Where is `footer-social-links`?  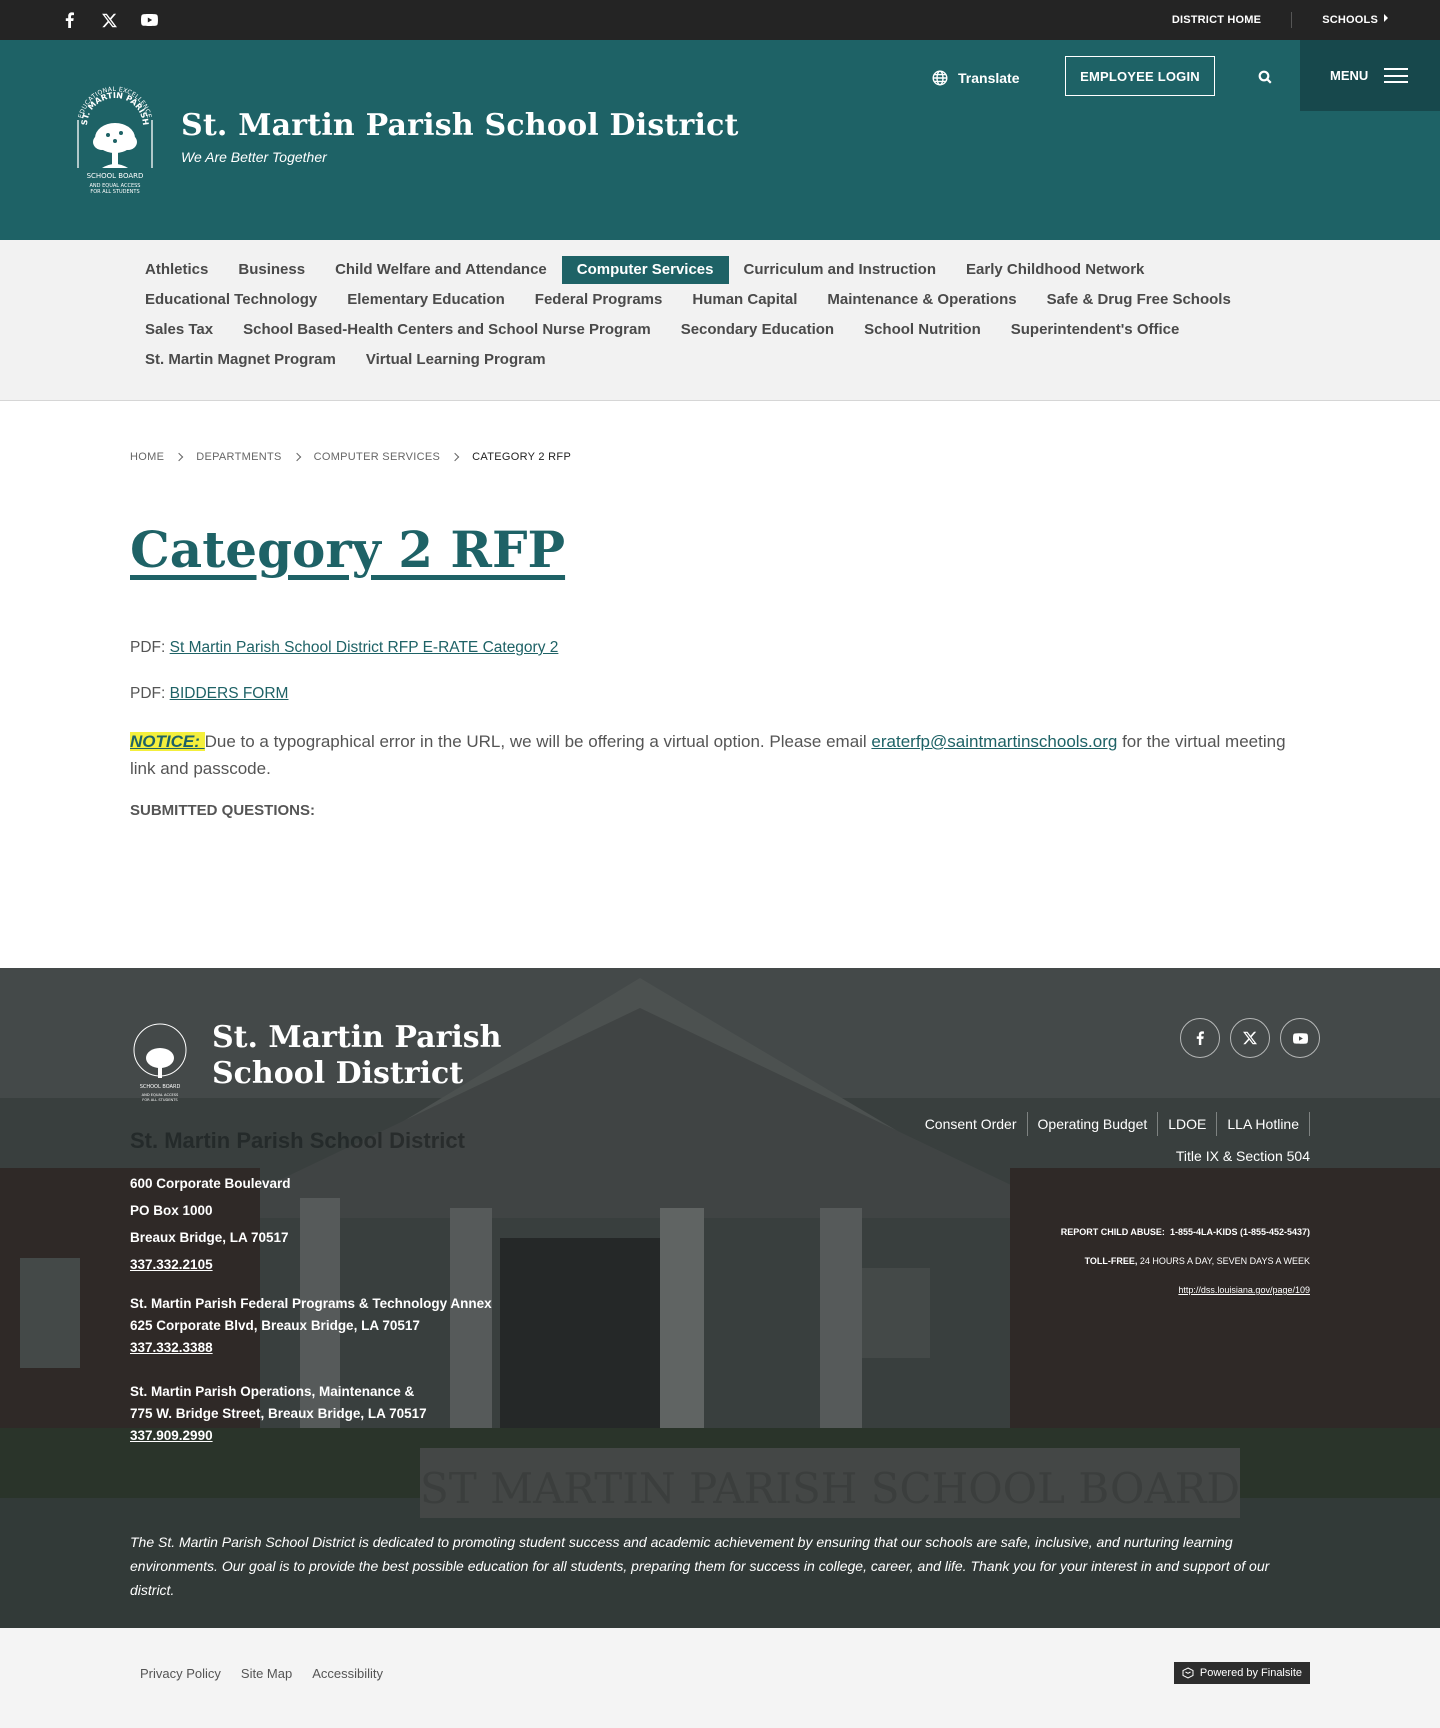
footer-social-links is located at coordinates (1250, 1038).